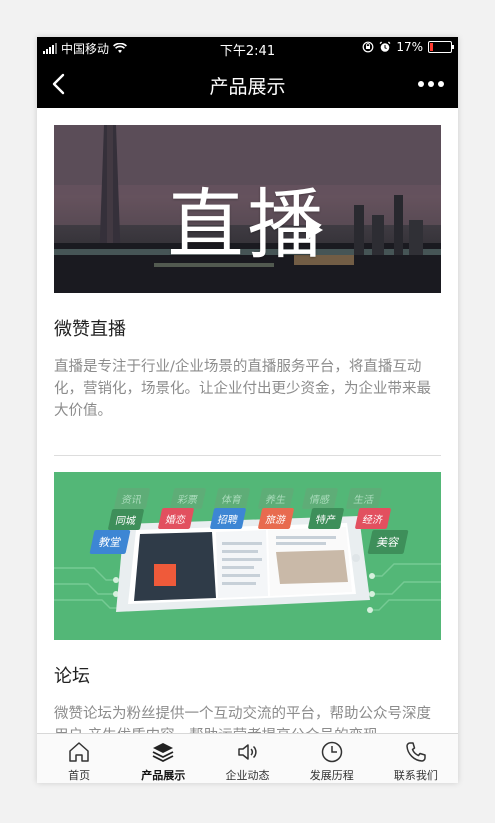 Image resolution: width=495 pixels, height=823 pixels. Describe the element at coordinates (247, 455) in the screenshot. I see `divider` at that location.